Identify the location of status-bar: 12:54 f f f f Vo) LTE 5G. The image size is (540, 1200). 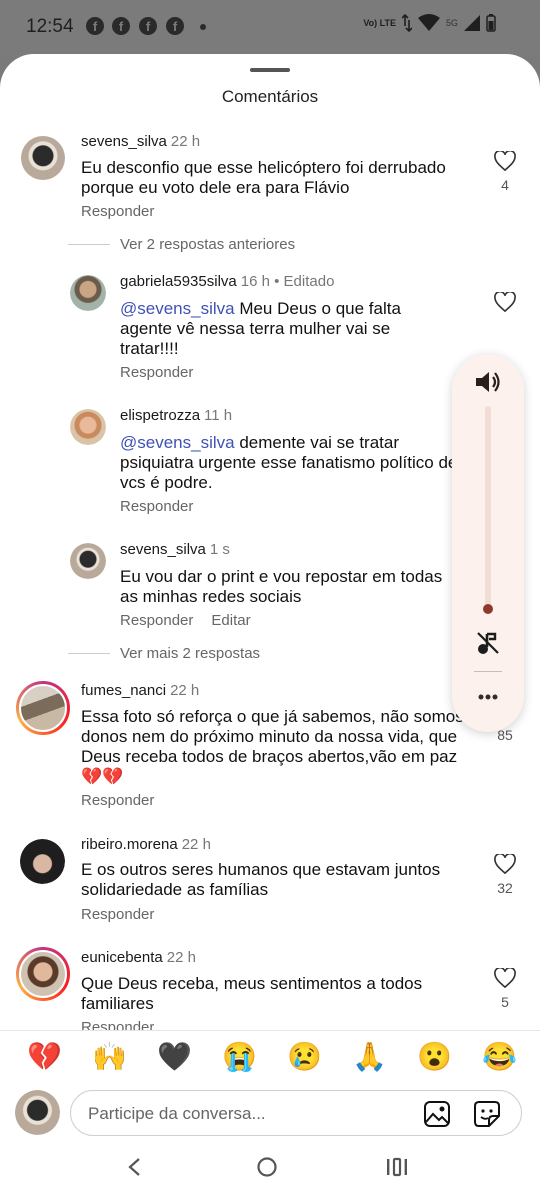
(270, 28).